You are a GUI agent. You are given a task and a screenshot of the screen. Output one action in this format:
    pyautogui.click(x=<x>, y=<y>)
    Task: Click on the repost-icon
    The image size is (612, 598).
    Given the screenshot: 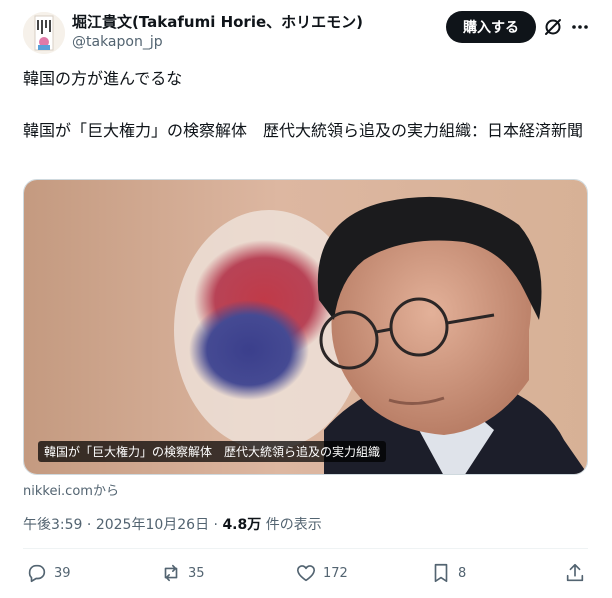 What is the action you would take?
    pyautogui.click(x=171, y=573)
    